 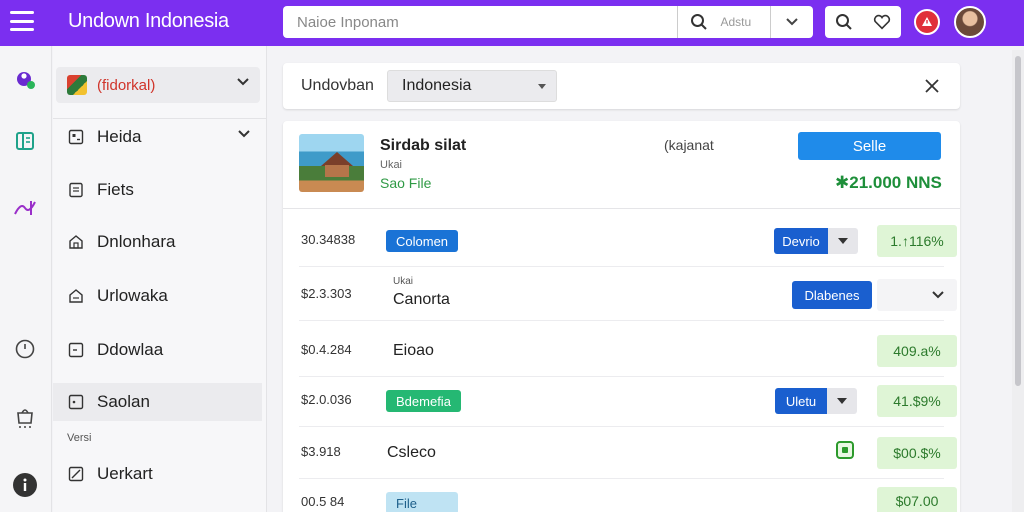 What do you see at coordinates (628, 453) in the screenshot?
I see `table-row: $3.918 Csleco $00.$%` at bounding box center [628, 453].